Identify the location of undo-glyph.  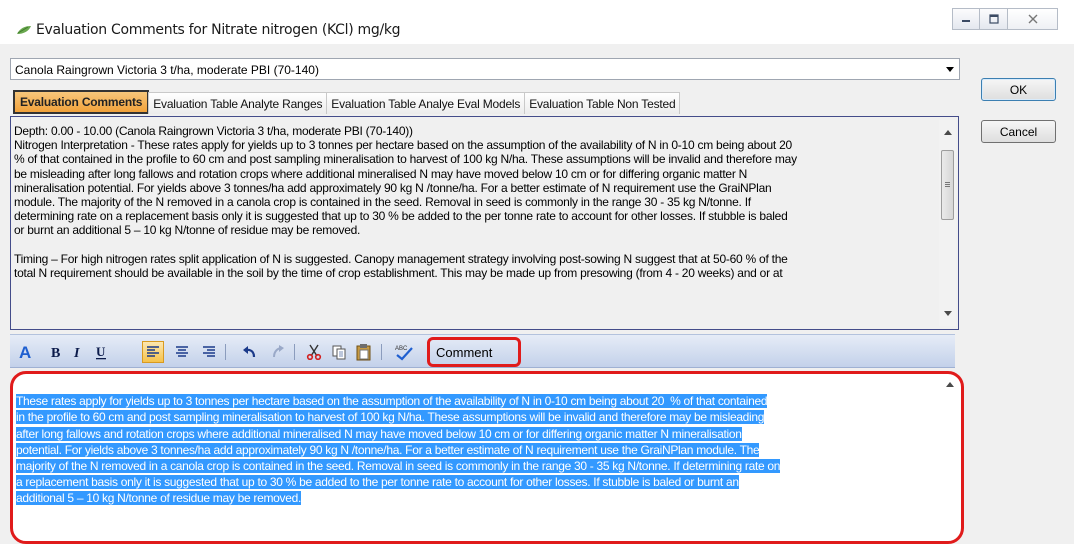
(249, 352).